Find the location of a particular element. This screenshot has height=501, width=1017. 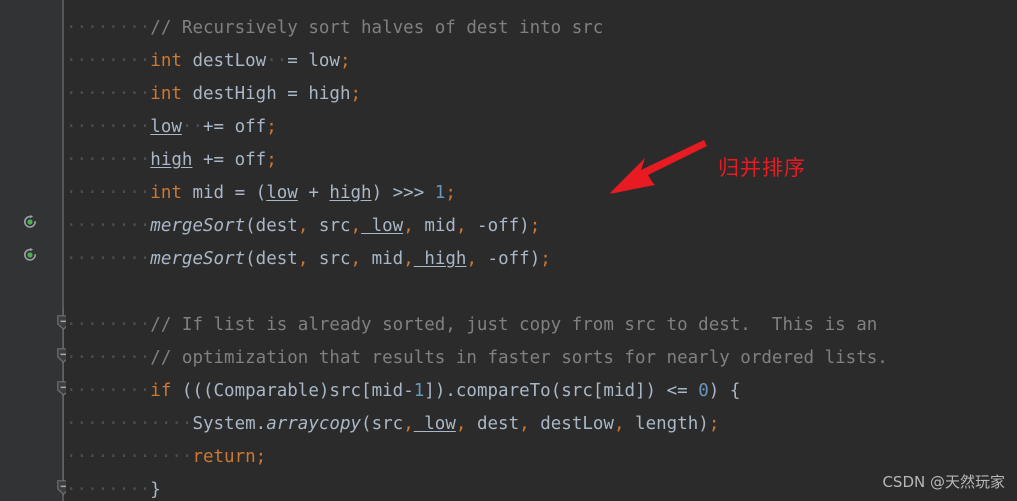

watermark-text: CSDN @天然玩家 is located at coordinates (943, 482).